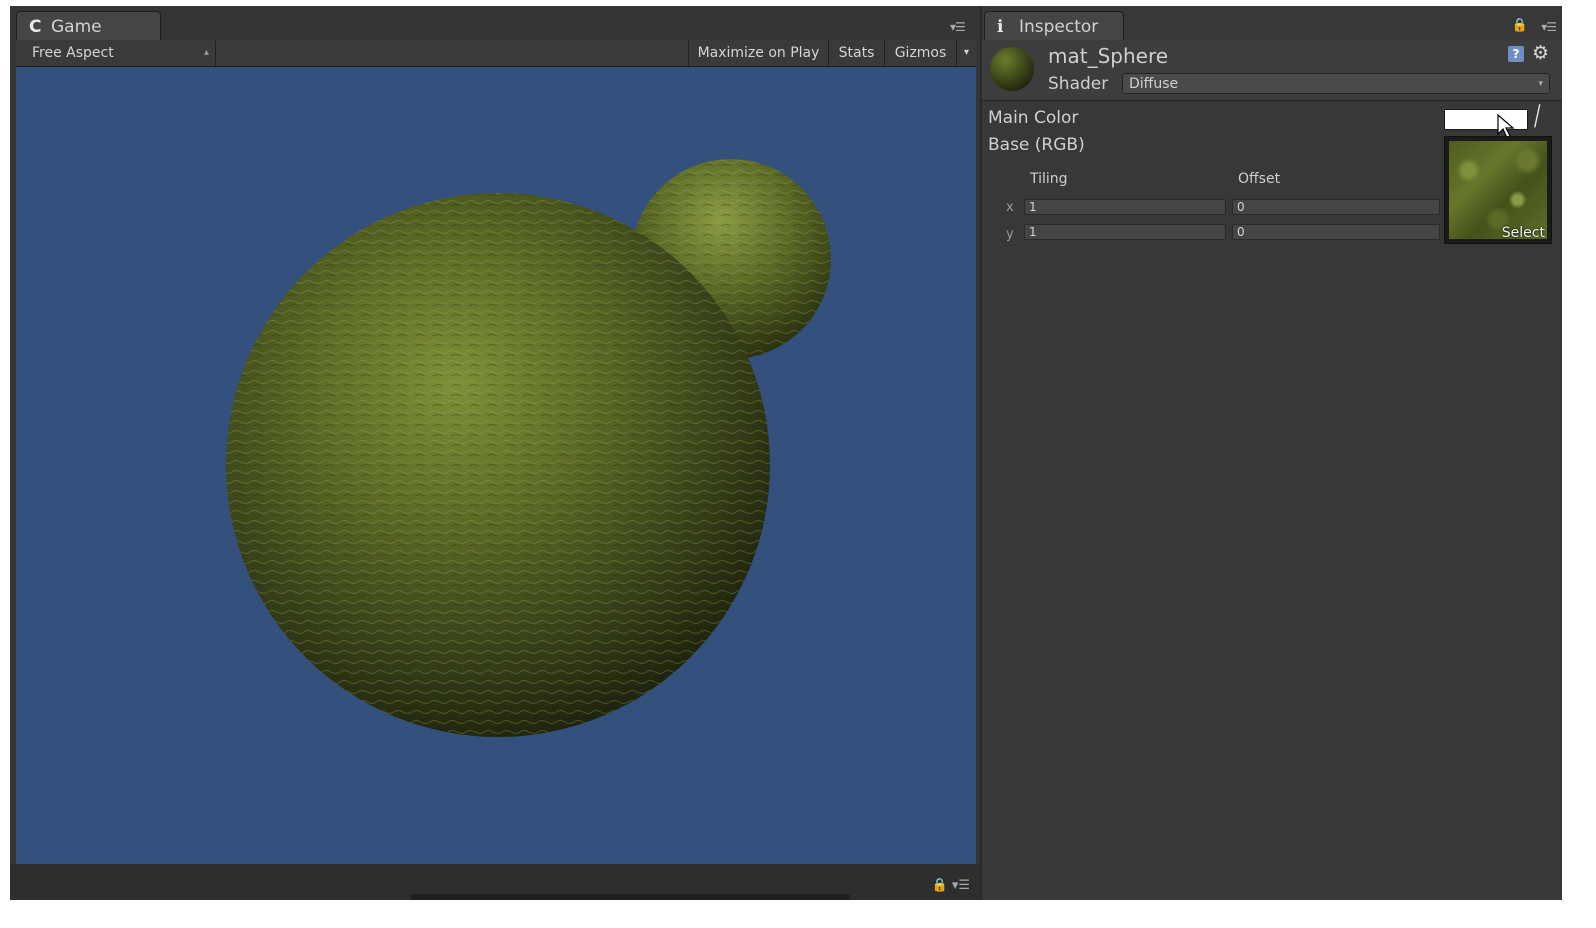 This screenshot has height=928, width=1596. Describe the element at coordinates (1049, 179) in the screenshot. I see `tiling-header: Tiling` at that location.